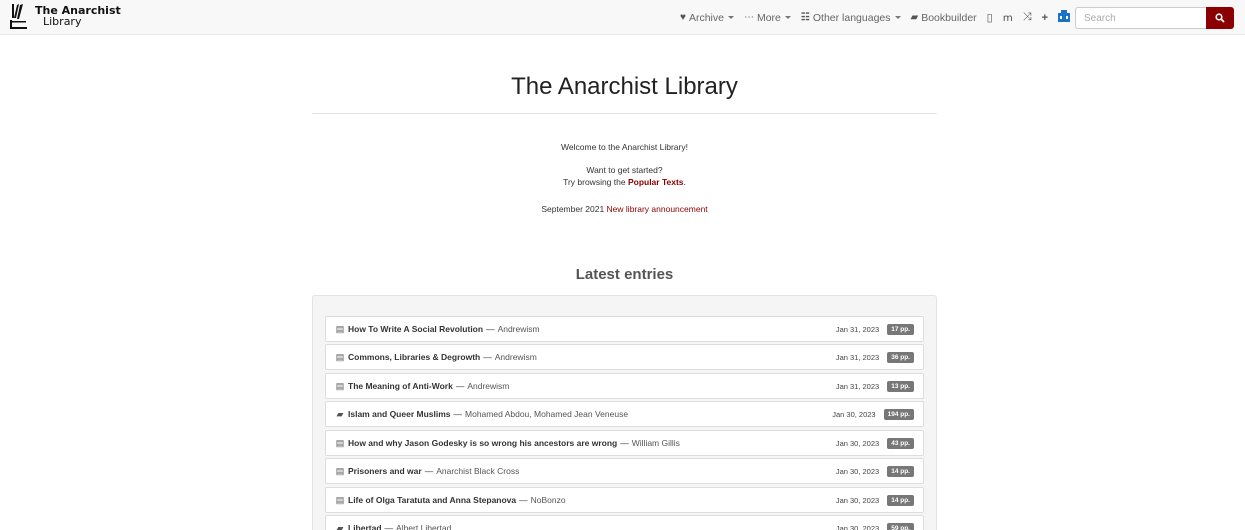 Image resolution: width=1245 pixels, height=530 pixels. I want to click on announcement-link: New library announcement, so click(657, 209).